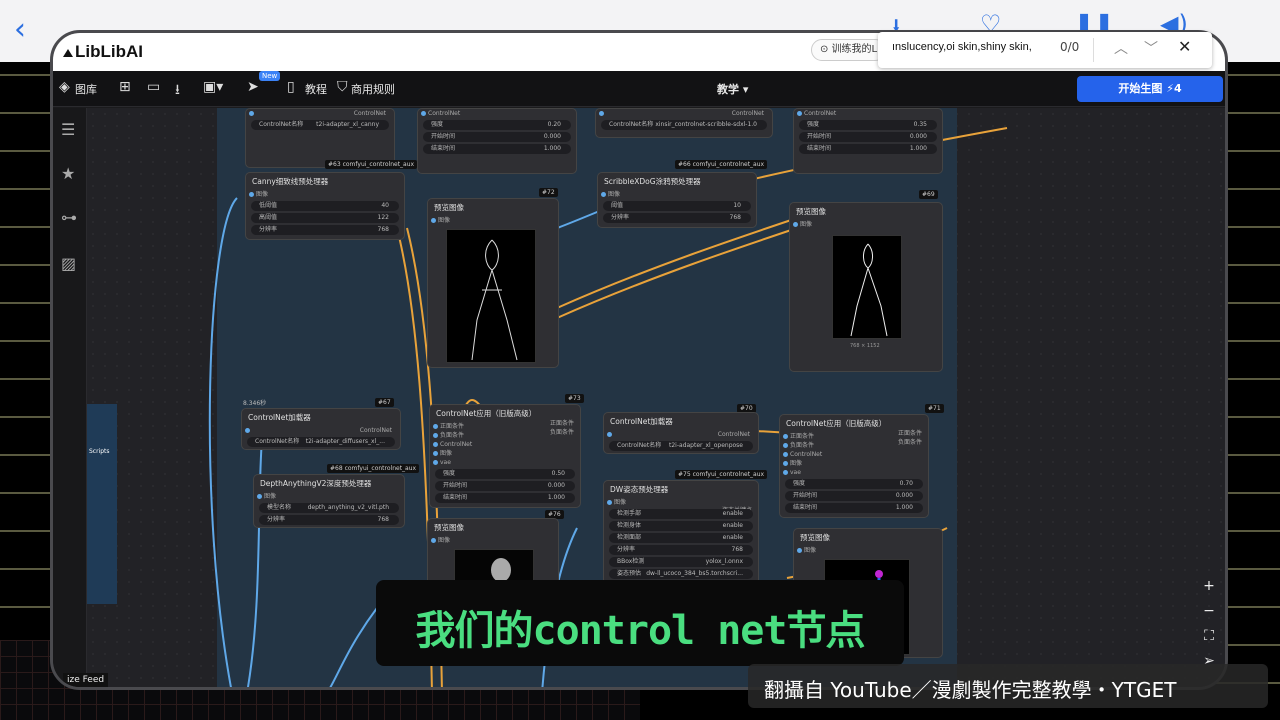 The image size is (1280, 720). I want to click on zoom-in-icon: +, so click(1209, 590).